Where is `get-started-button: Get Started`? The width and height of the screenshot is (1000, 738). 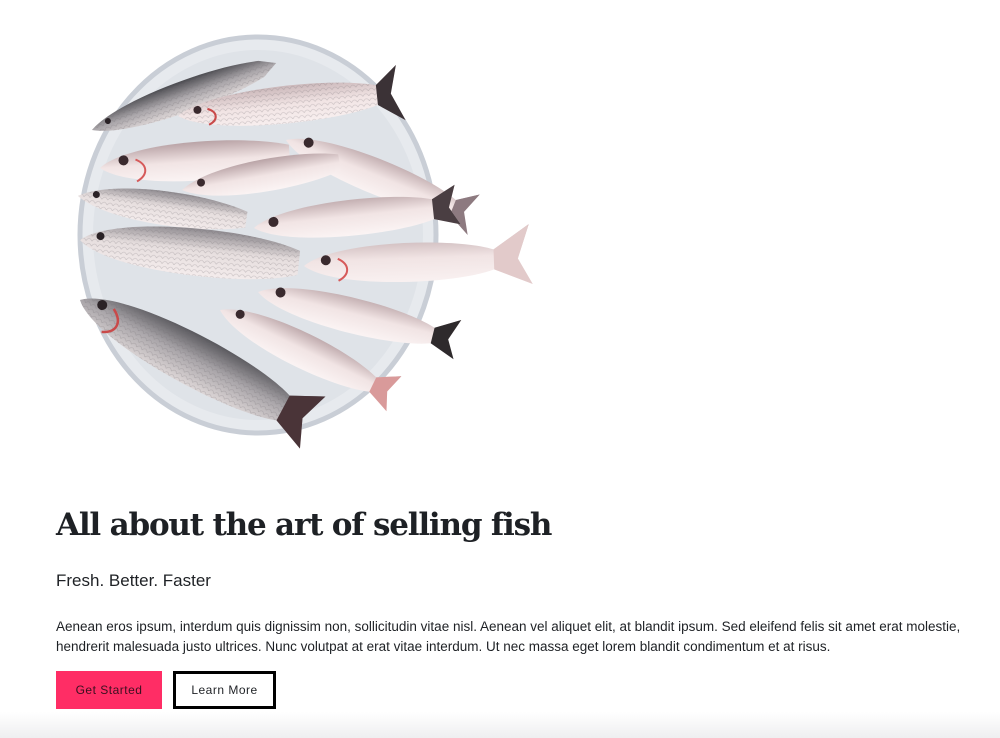
get-started-button: Get Started is located at coordinates (109, 690).